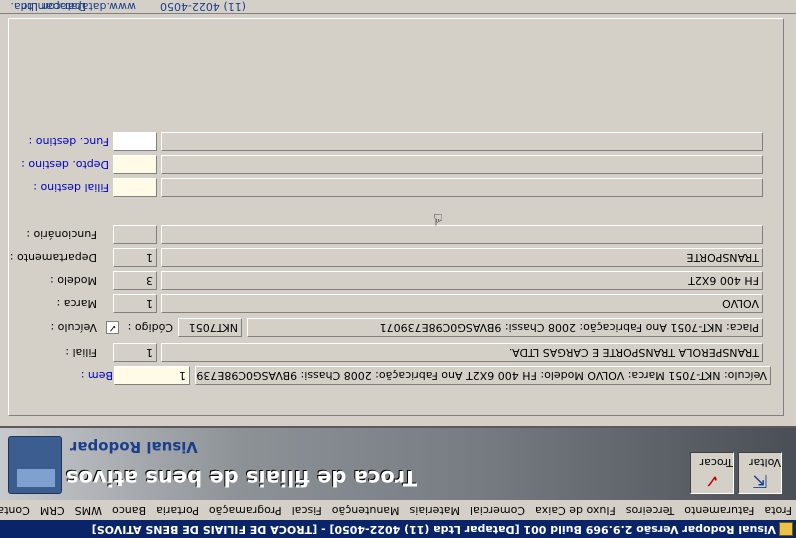  I want to click on filial-code-field: 1, so click(135, 352).